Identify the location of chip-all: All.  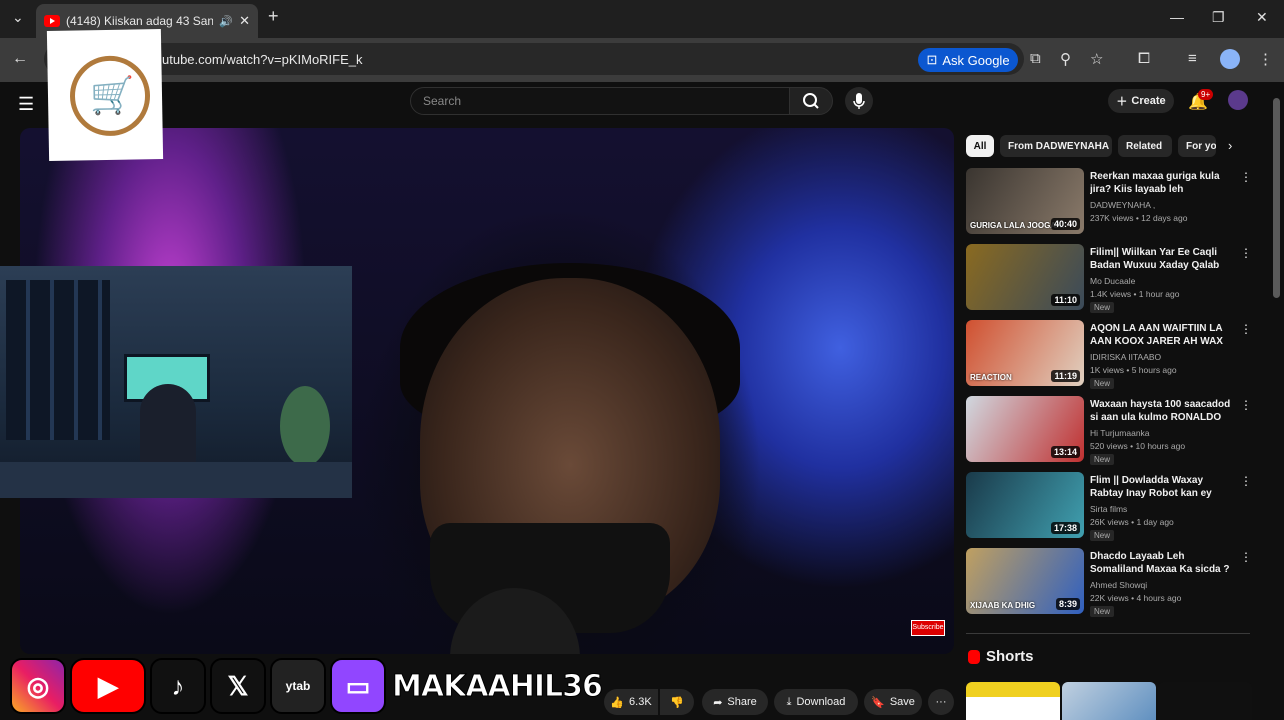
(980, 146).